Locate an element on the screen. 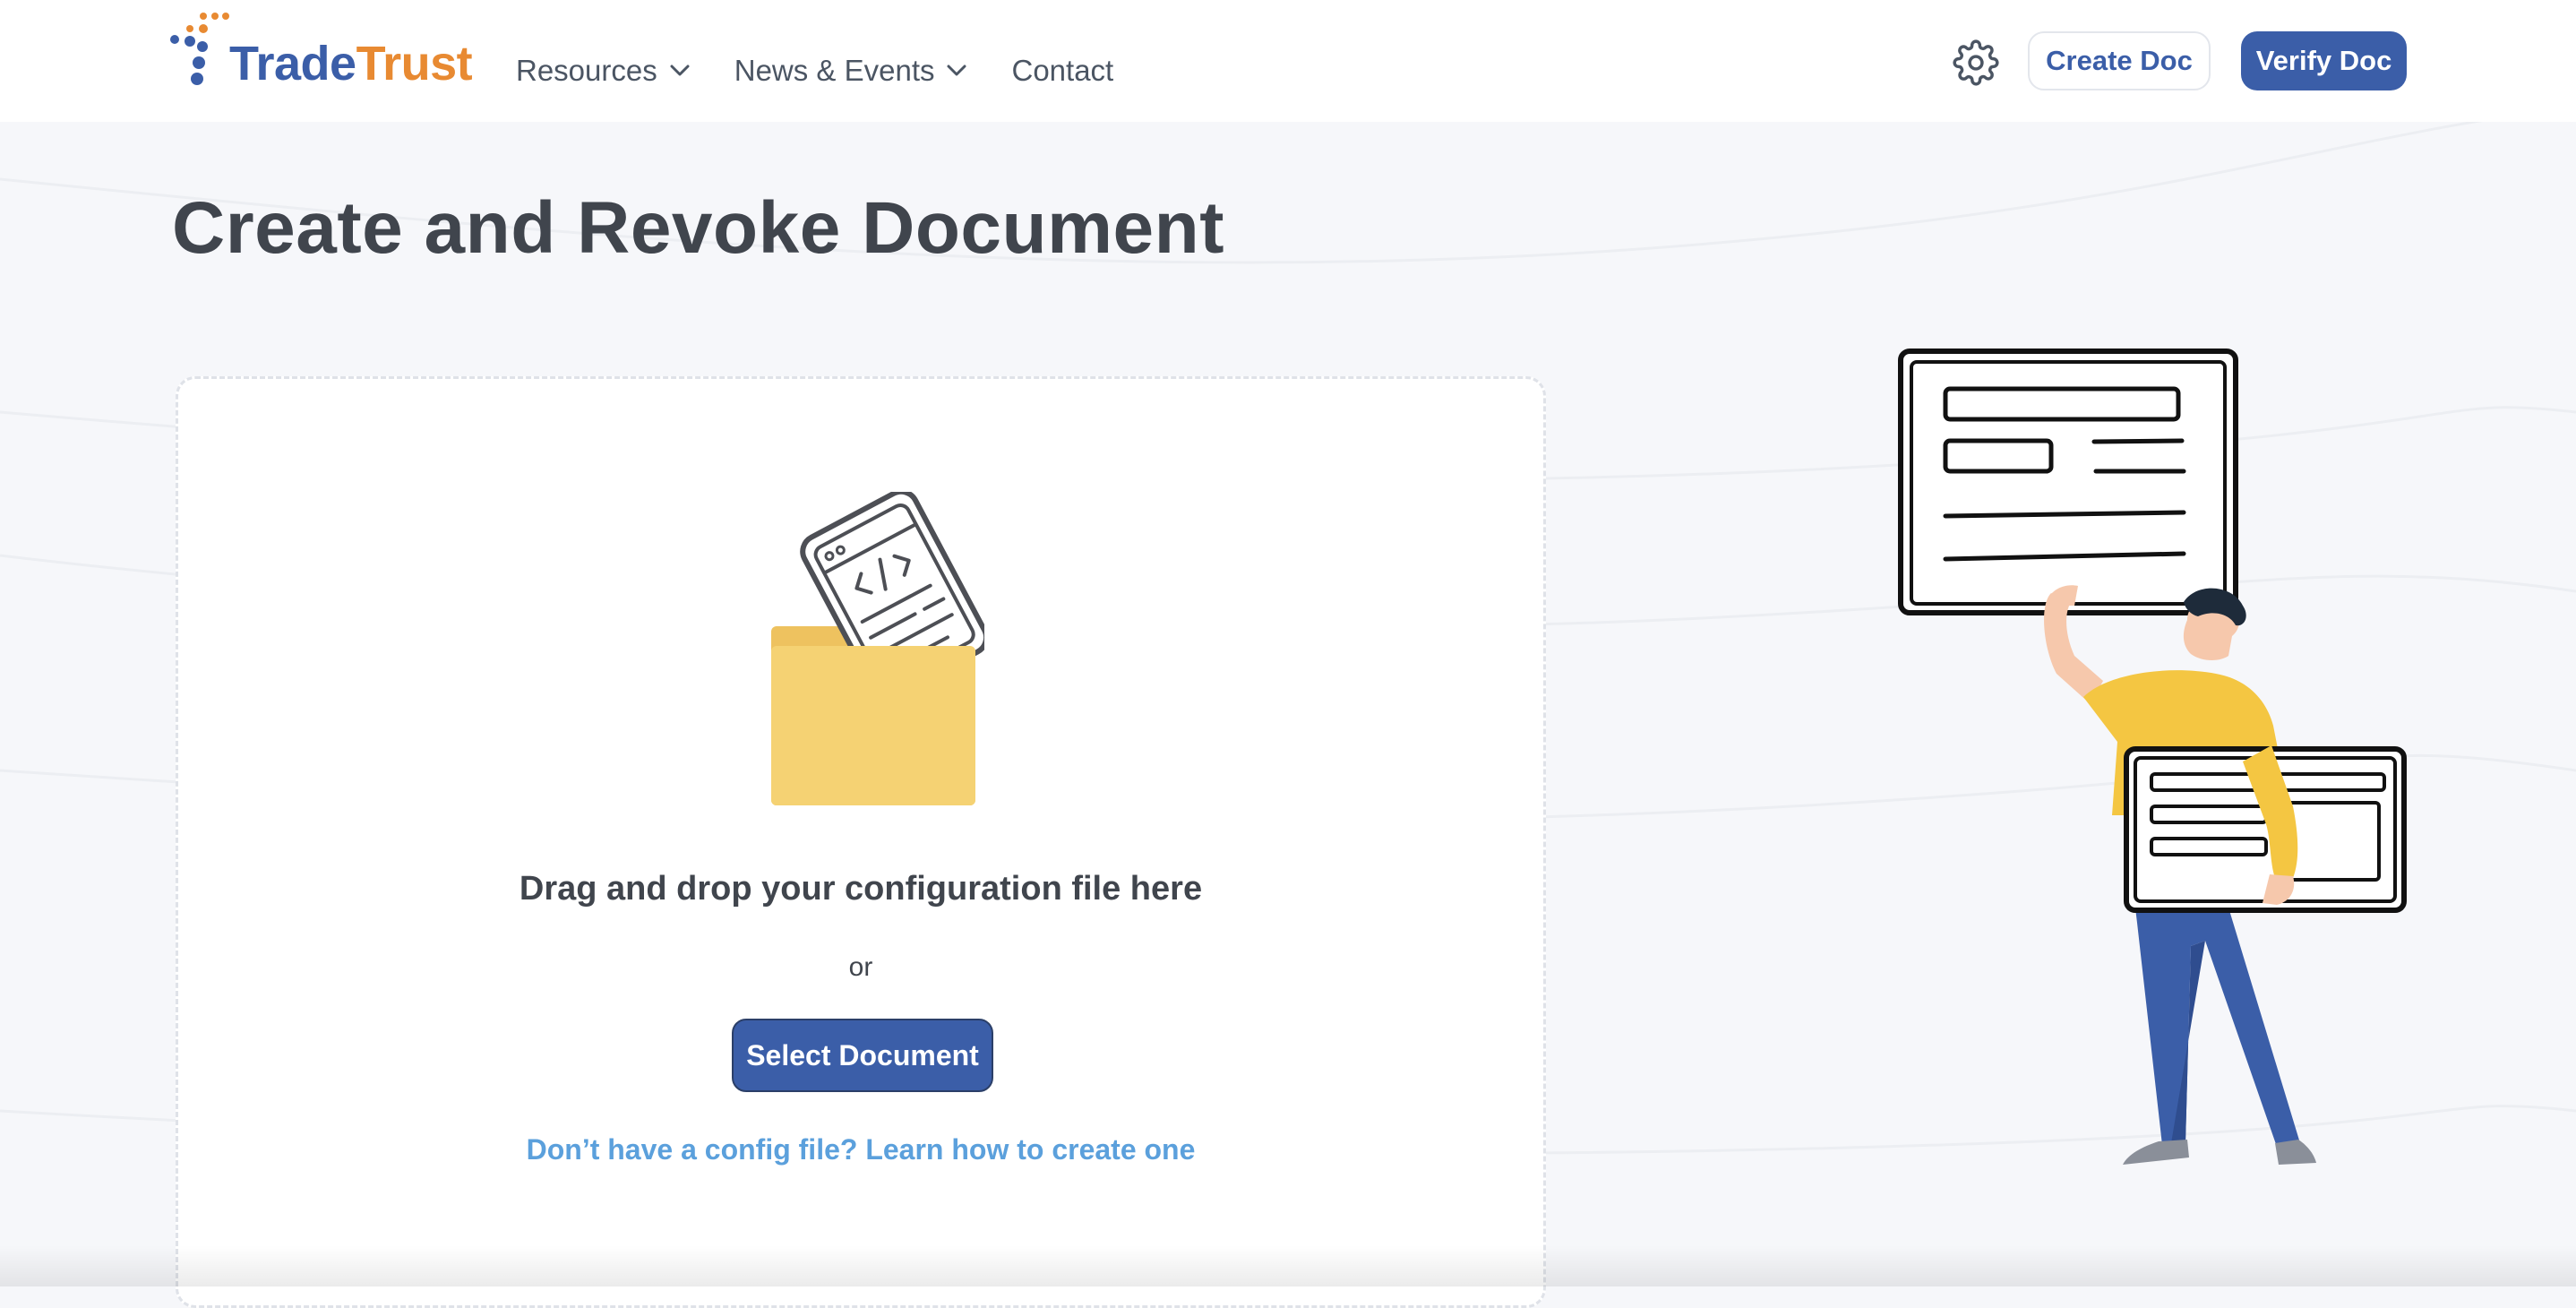 Image resolution: width=2576 pixels, height=1308 pixels. dropzone-or-separator: or is located at coordinates (860, 967).